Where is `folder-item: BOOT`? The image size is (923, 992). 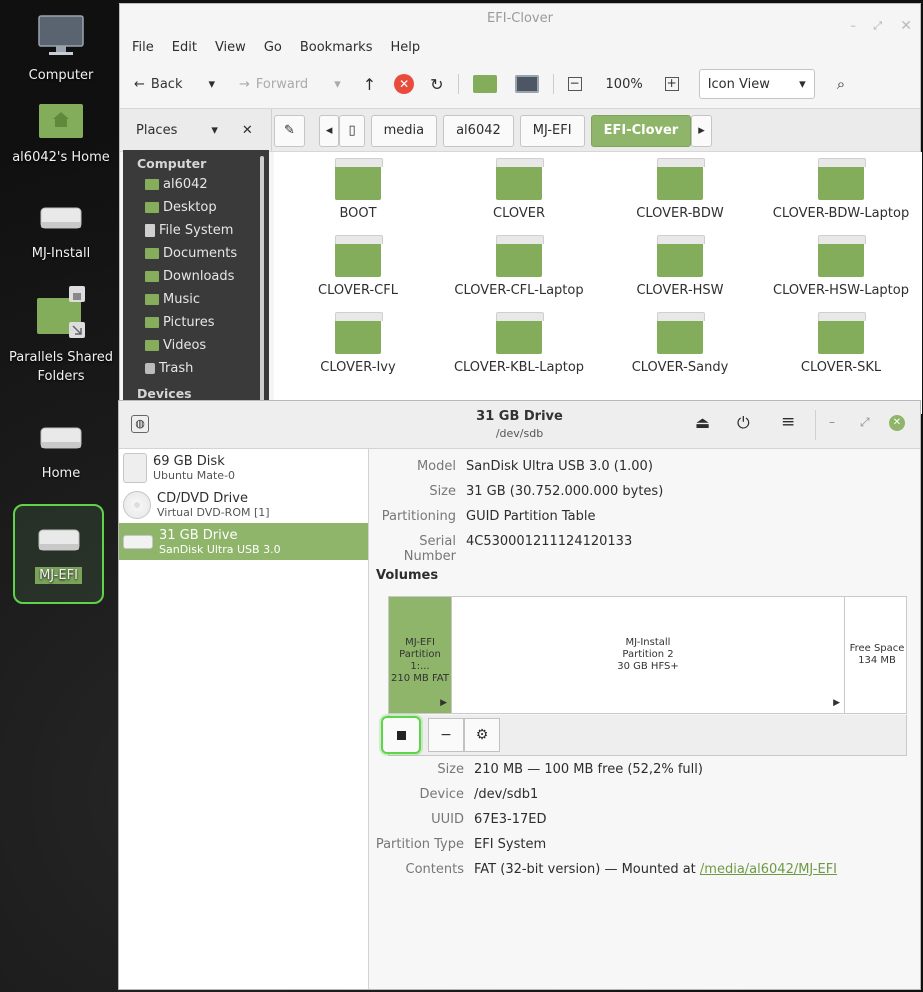
folder-item: BOOT is located at coordinates (358, 186).